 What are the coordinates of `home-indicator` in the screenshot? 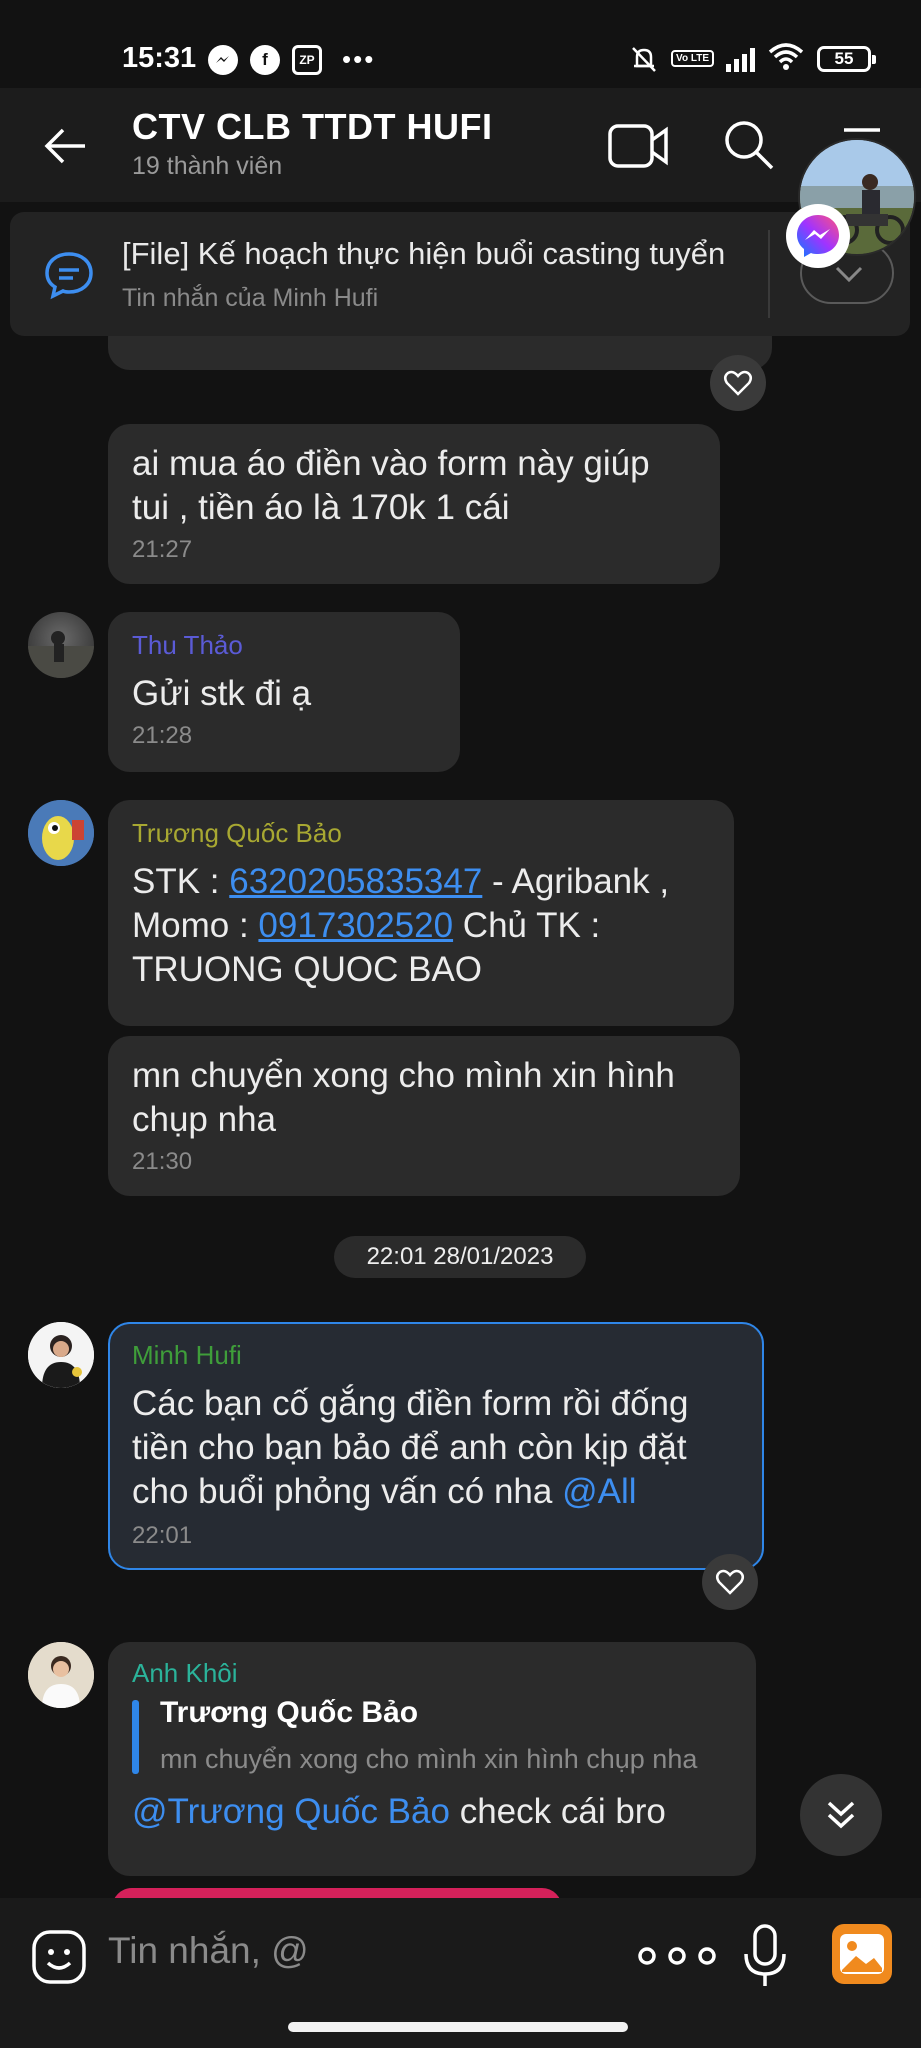 It's located at (458, 2027).